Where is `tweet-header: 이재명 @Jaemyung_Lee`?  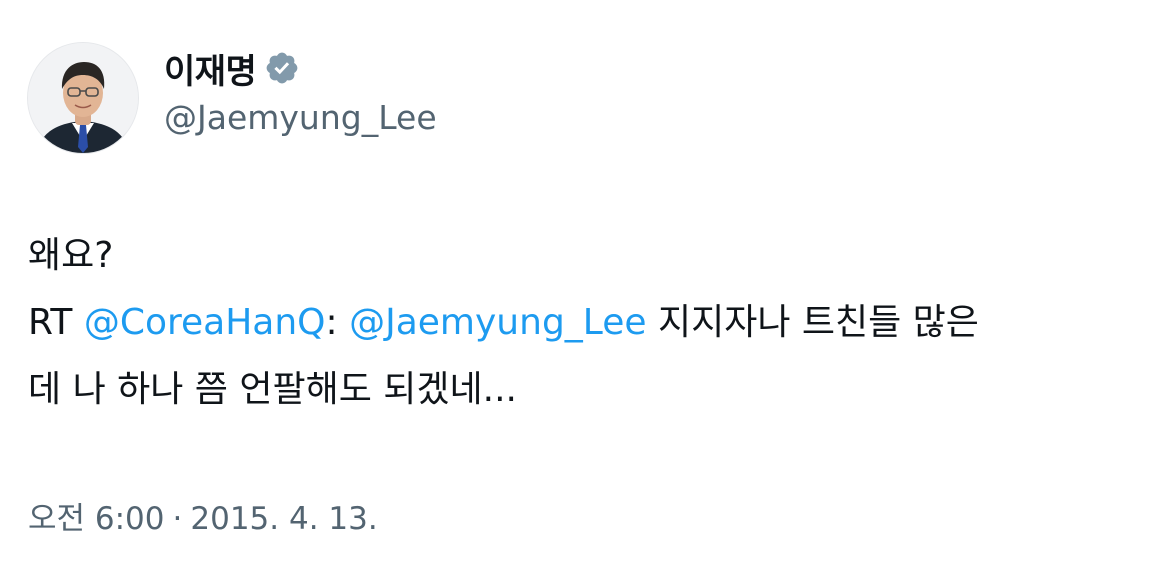
tweet-header: 이재명 @Jaemyung_Lee is located at coordinates (377, 98).